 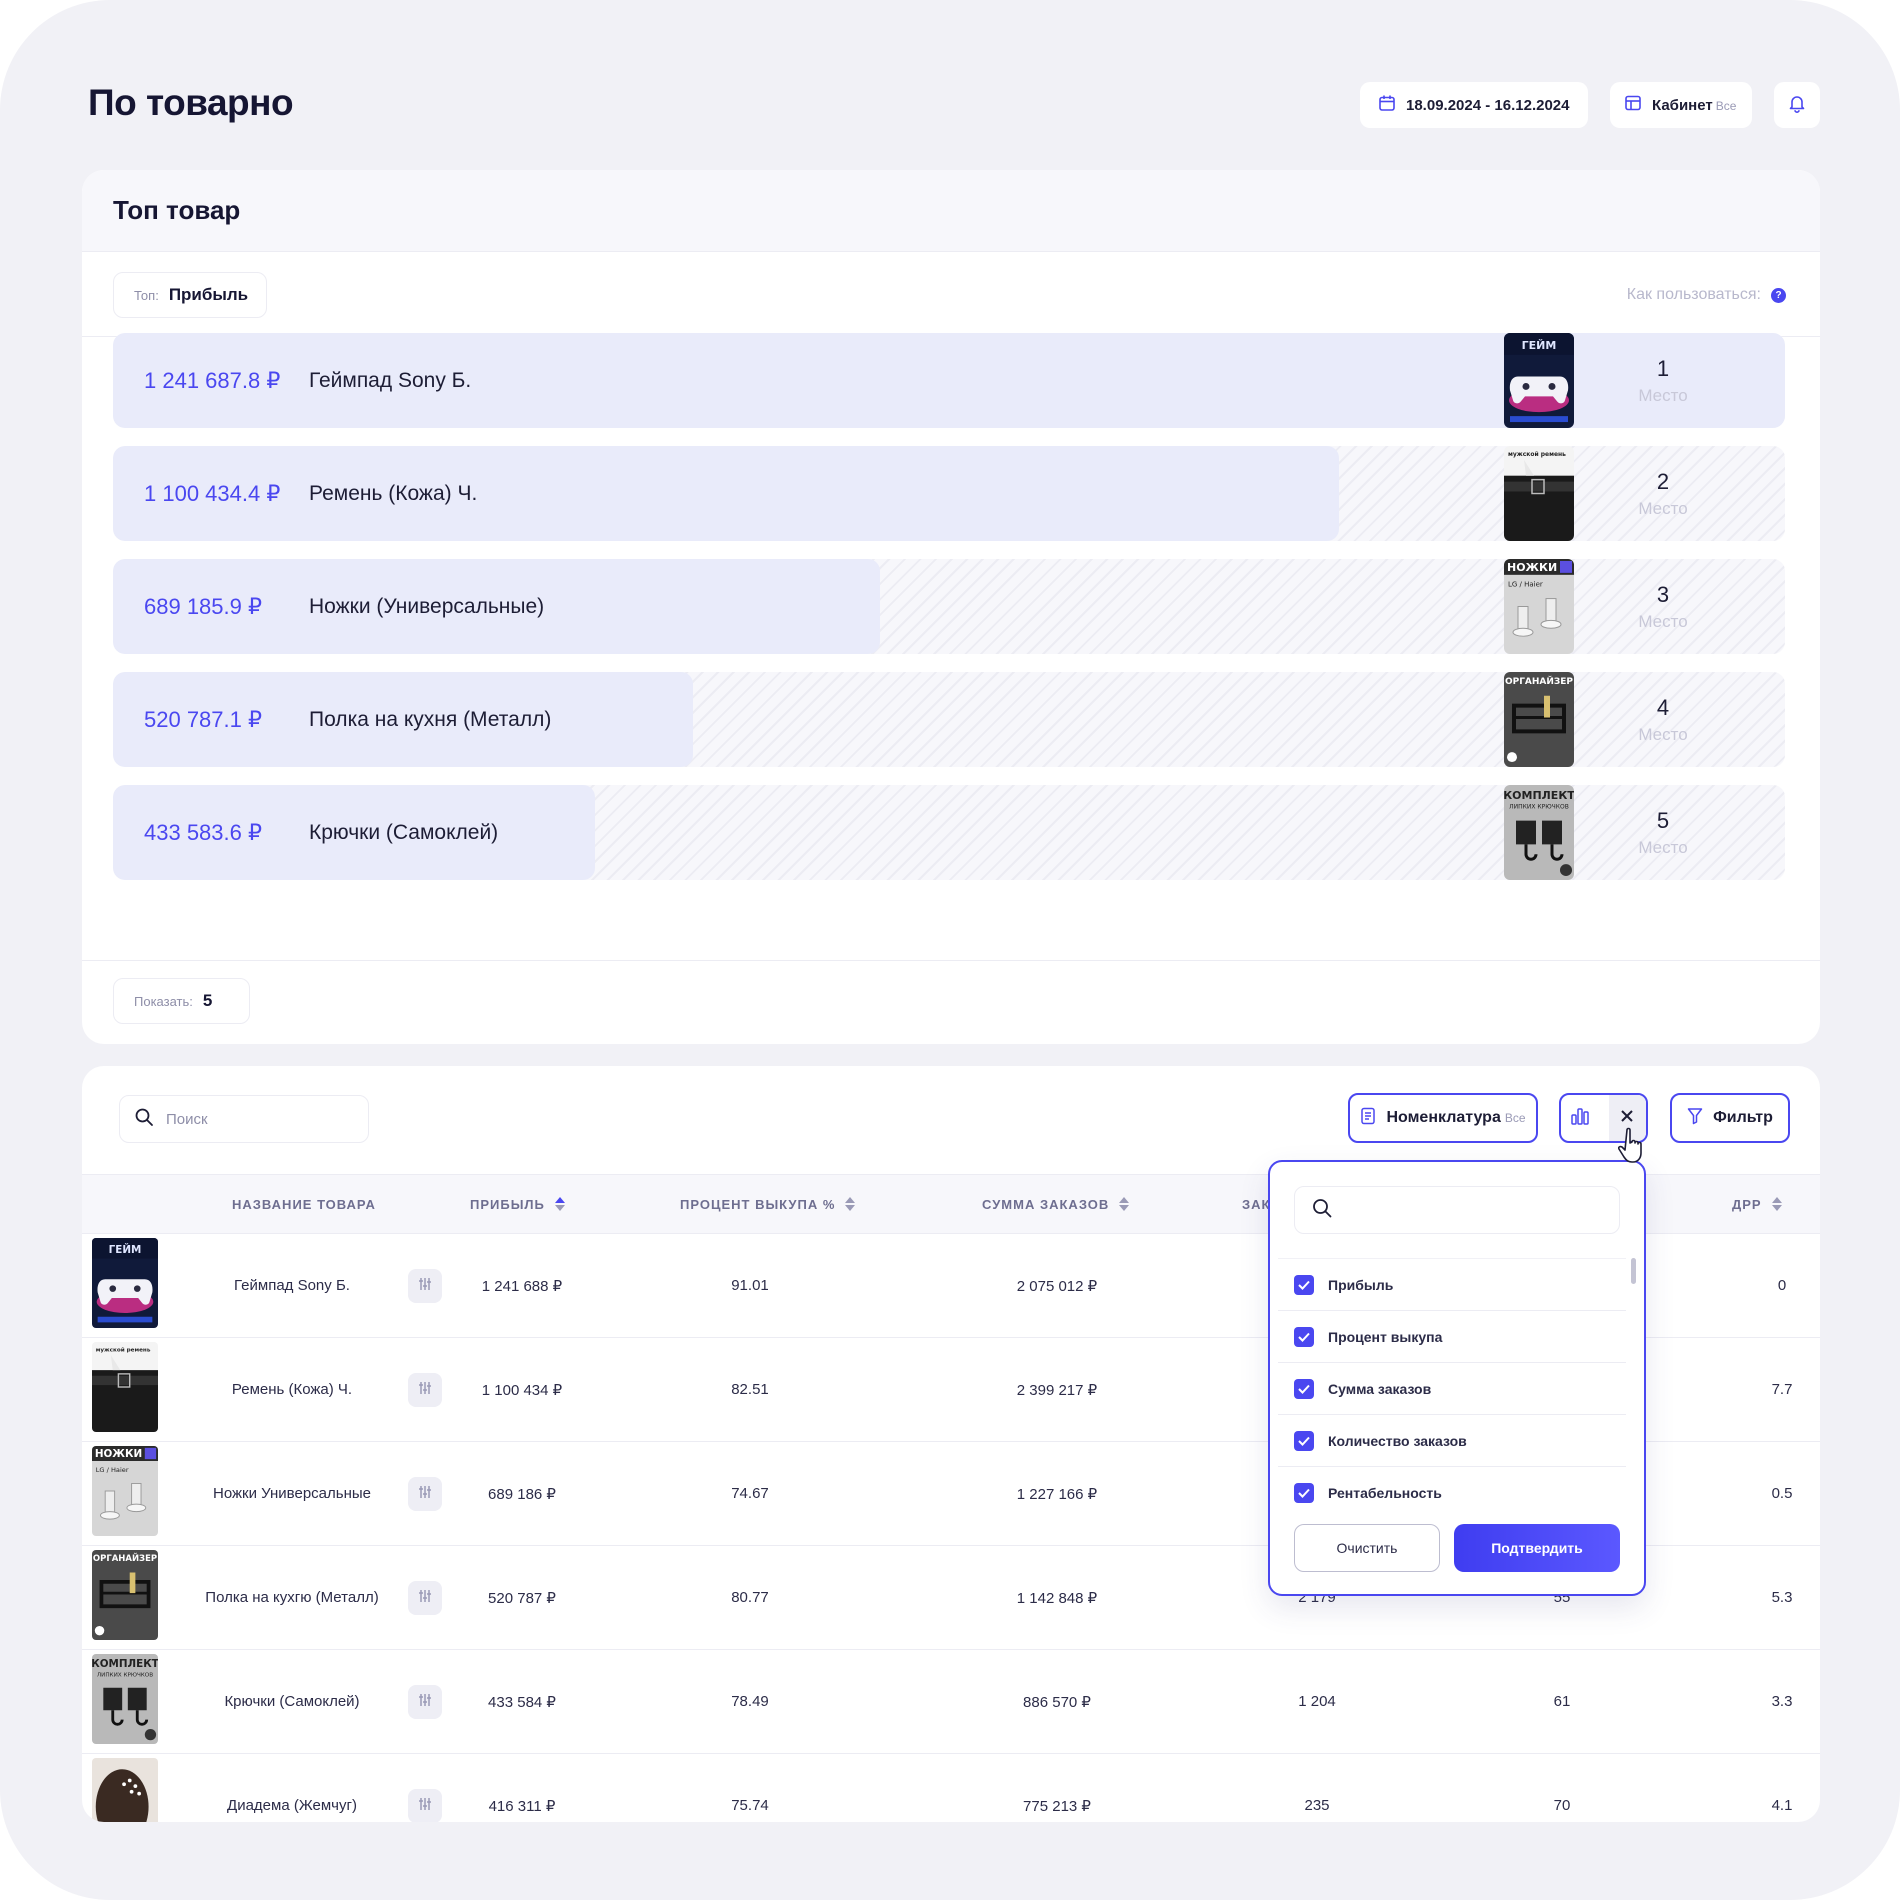 What do you see at coordinates (292, 1285) in the screenshot?
I see `product-name-cell: Геймпад Sony Б.` at bounding box center [292, 1285].